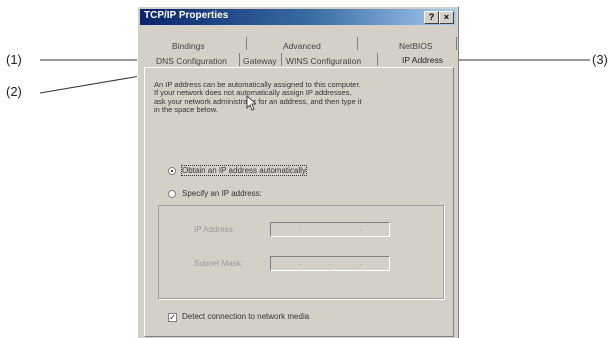 The image size is (614, 338). I want to click on tab-dns-configuration: DNS Configuration, so click(191, 61).